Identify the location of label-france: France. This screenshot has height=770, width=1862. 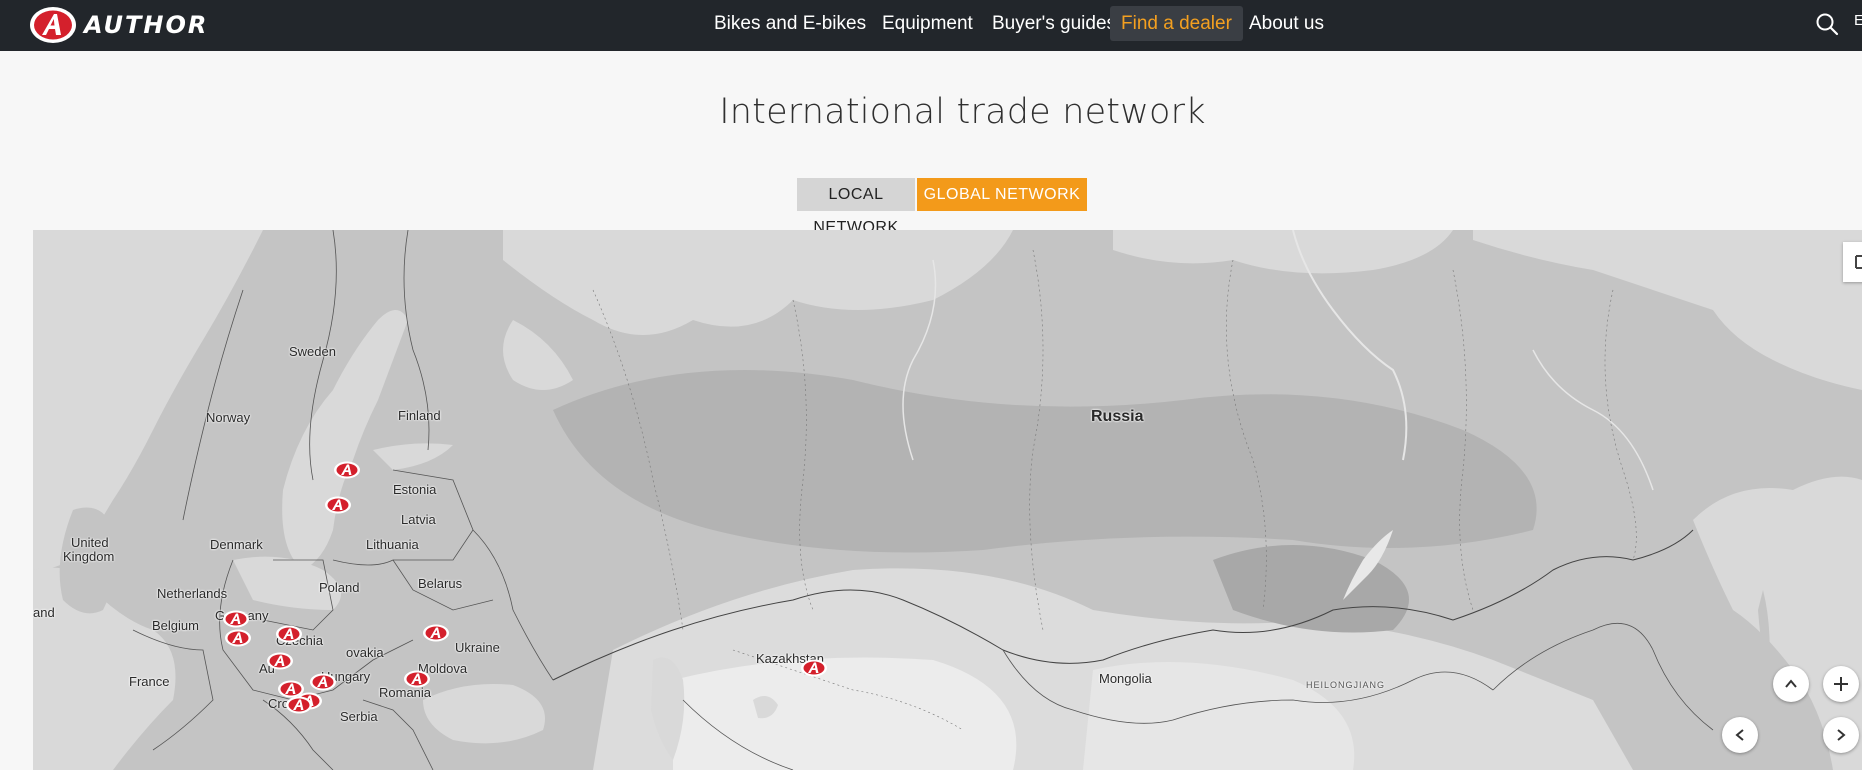
(149, 681).